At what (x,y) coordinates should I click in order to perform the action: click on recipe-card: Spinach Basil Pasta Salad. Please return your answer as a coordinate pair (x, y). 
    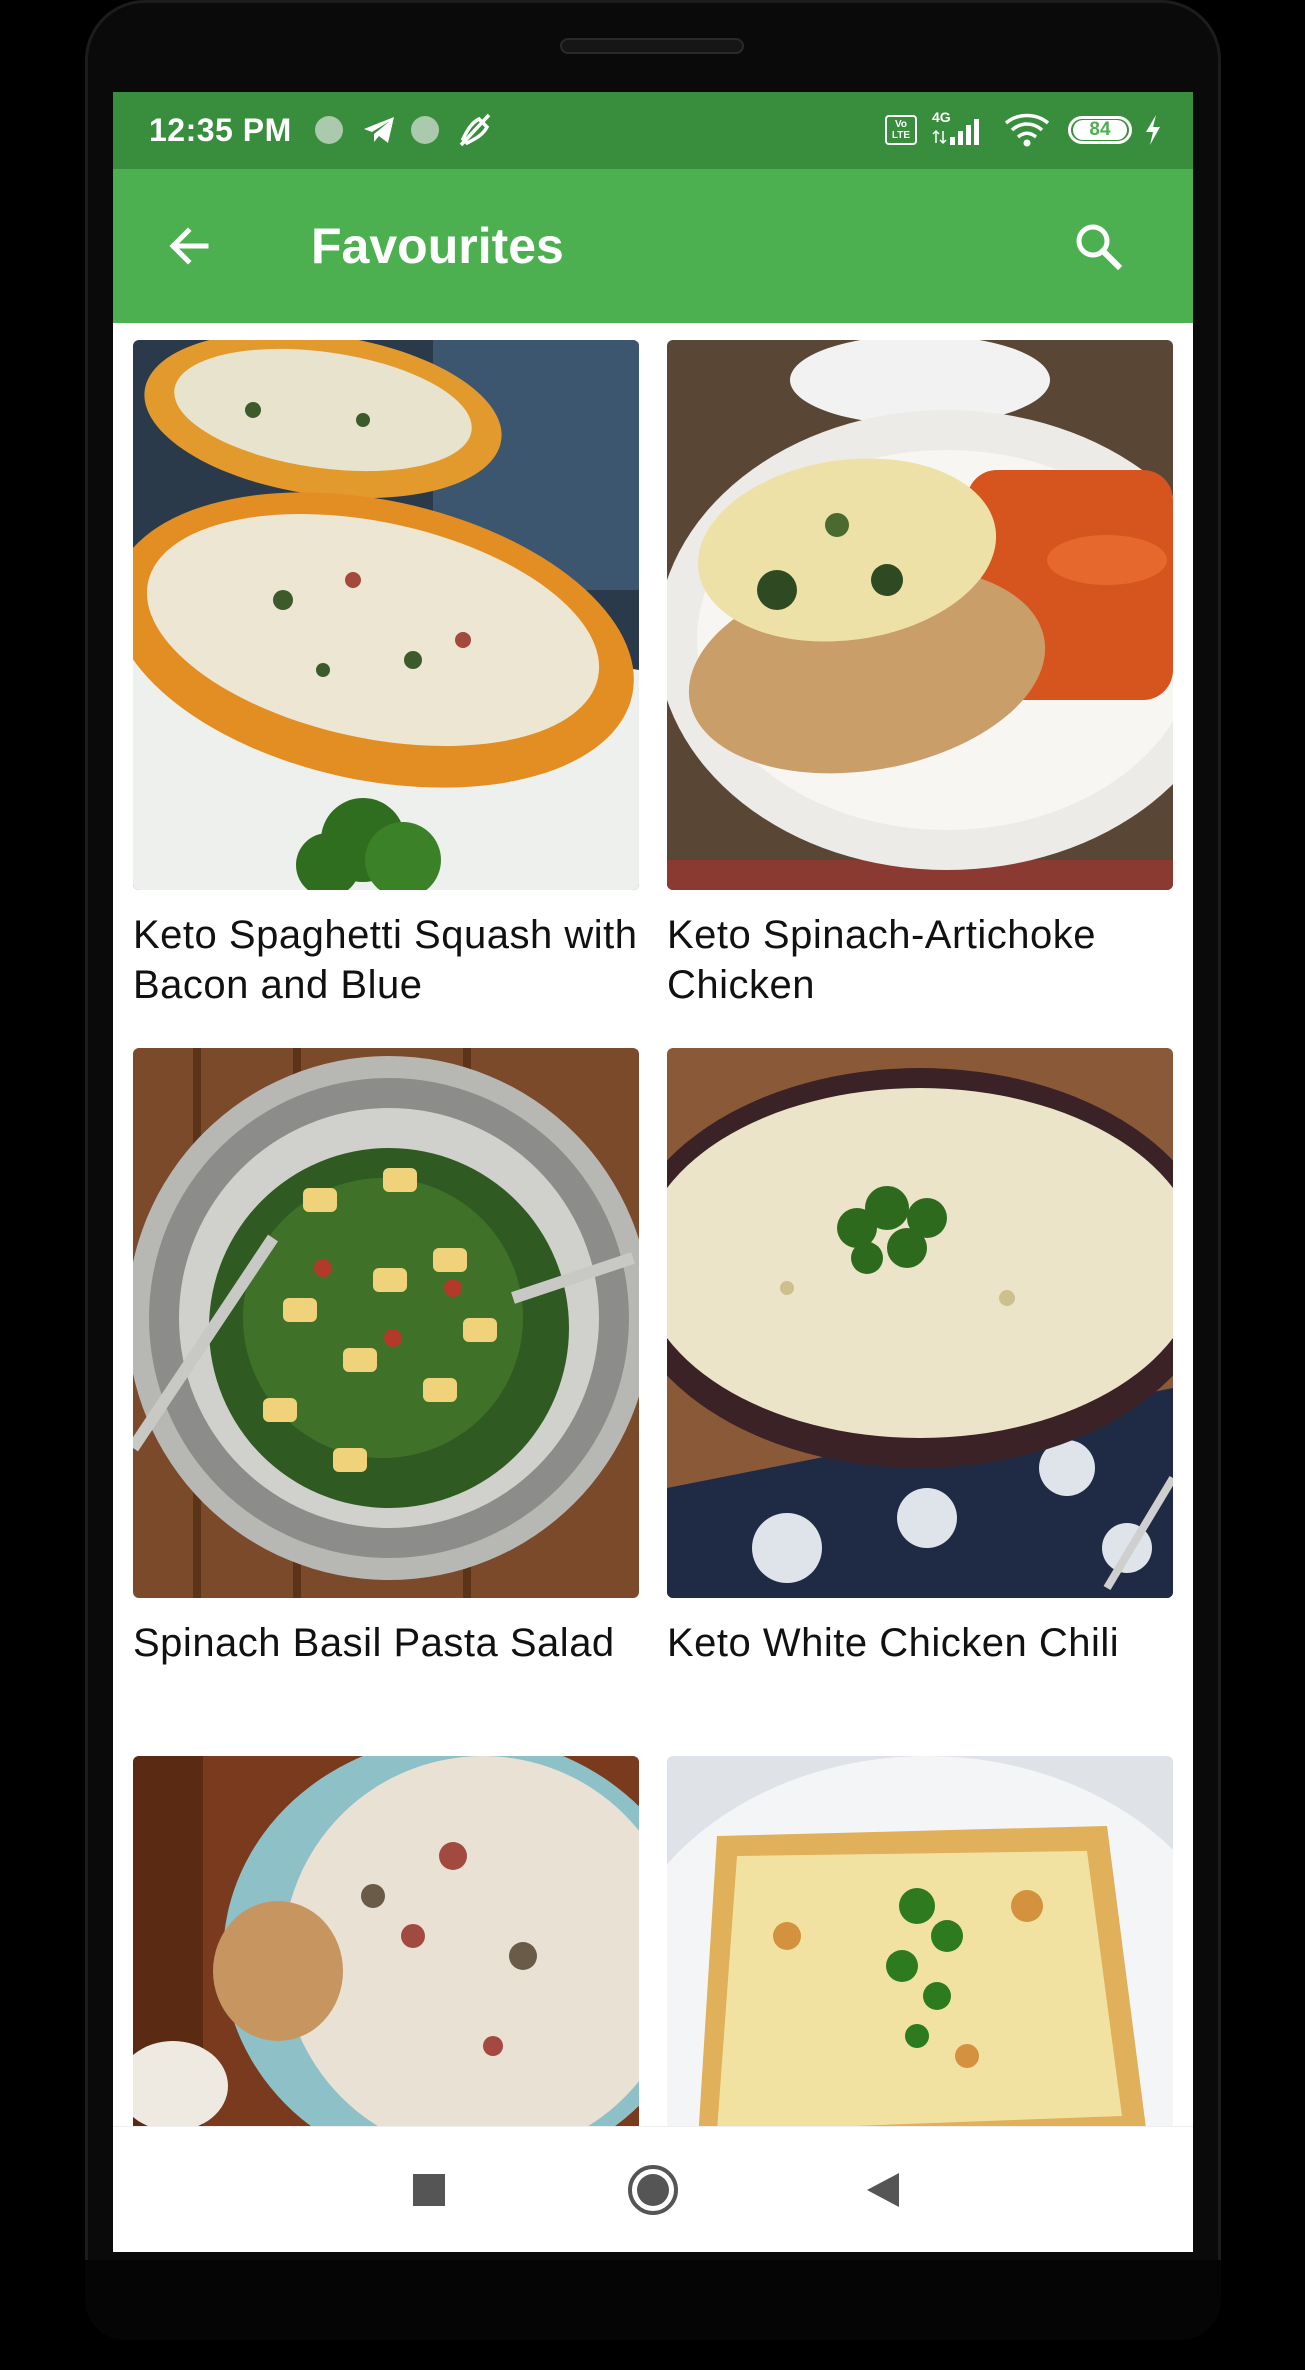
    Looking at the image, I should click on (386, 1358).